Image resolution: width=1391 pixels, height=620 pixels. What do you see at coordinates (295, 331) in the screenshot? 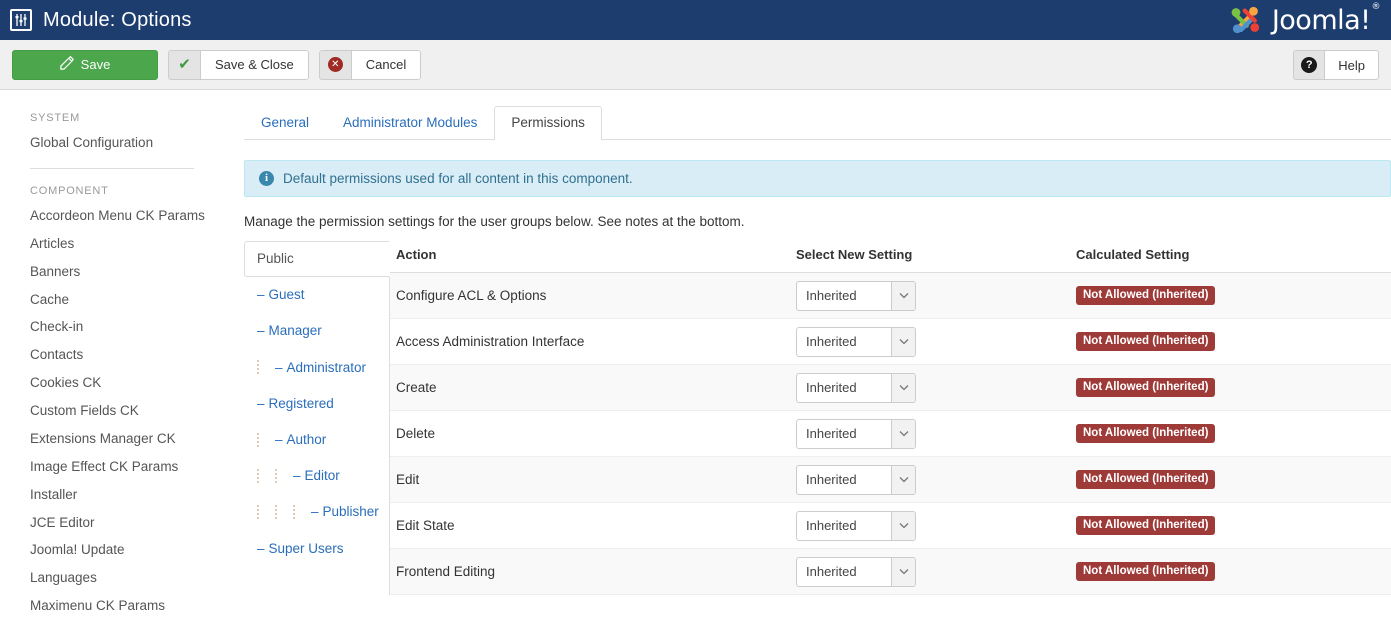
I see `group-tab-label: Manager` at bounding box center [295, 331].